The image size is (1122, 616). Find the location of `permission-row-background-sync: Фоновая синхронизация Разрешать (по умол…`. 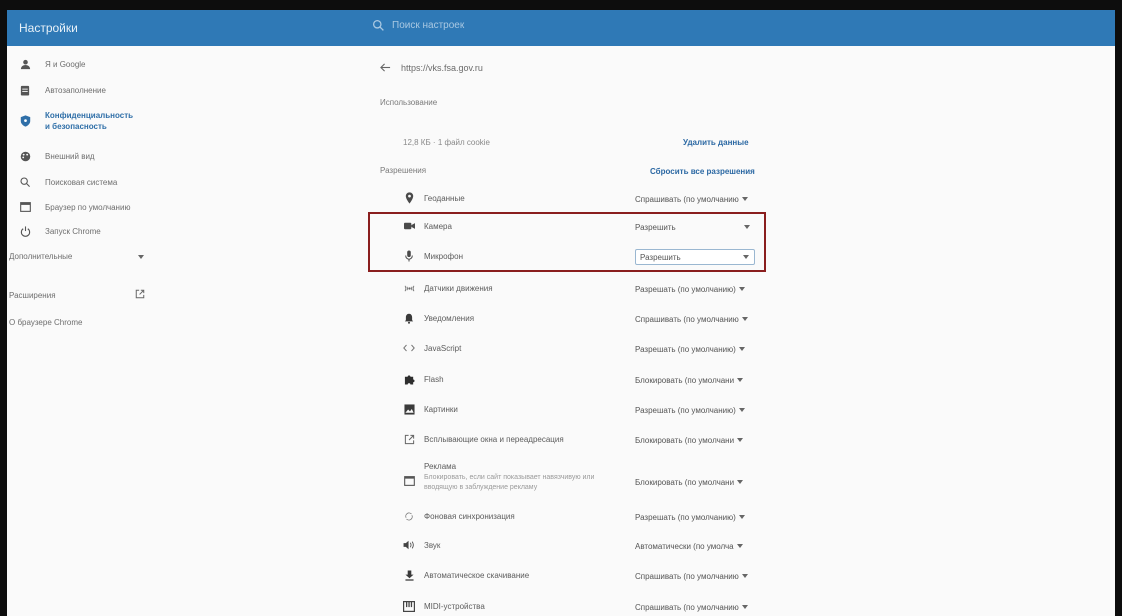

permission-row-background-sync: Фоновая синхронизация Разрешать (по умол… is located at coordinates (565, 517).